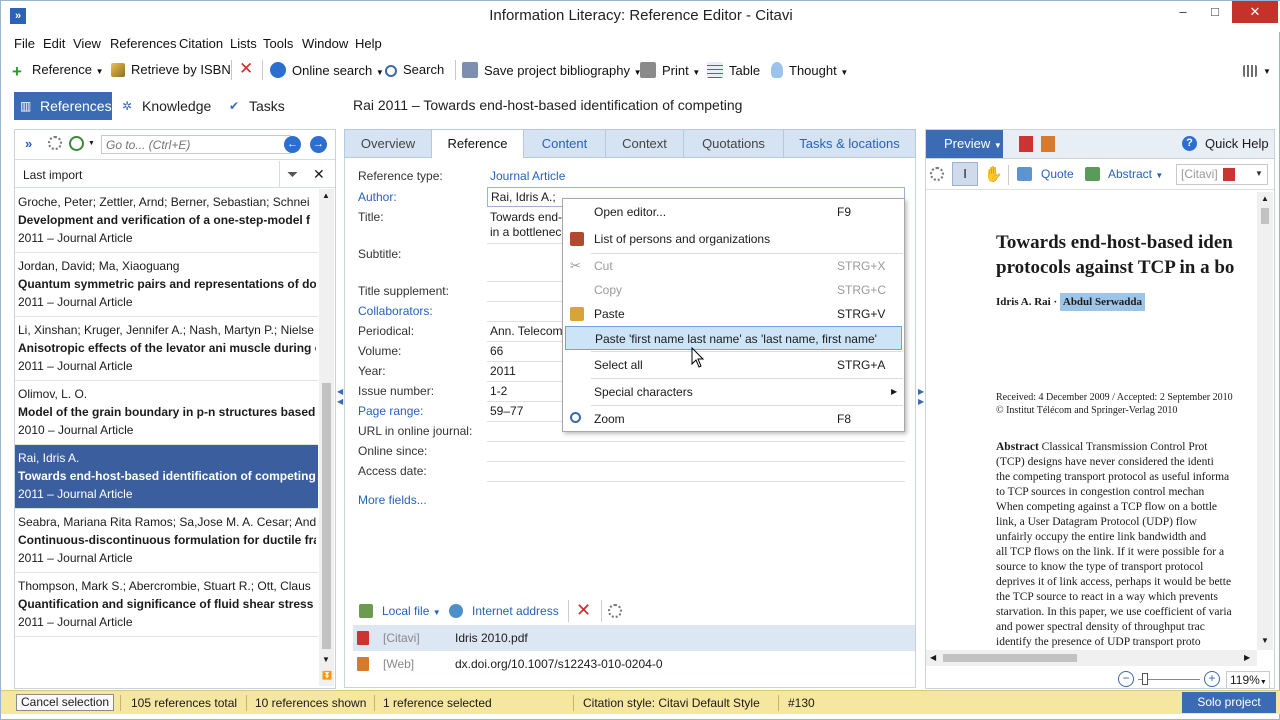  Describe the element at coordinates (327, 675) in the screenshot. I see `scroll-end-icon: ⏬` at that location.